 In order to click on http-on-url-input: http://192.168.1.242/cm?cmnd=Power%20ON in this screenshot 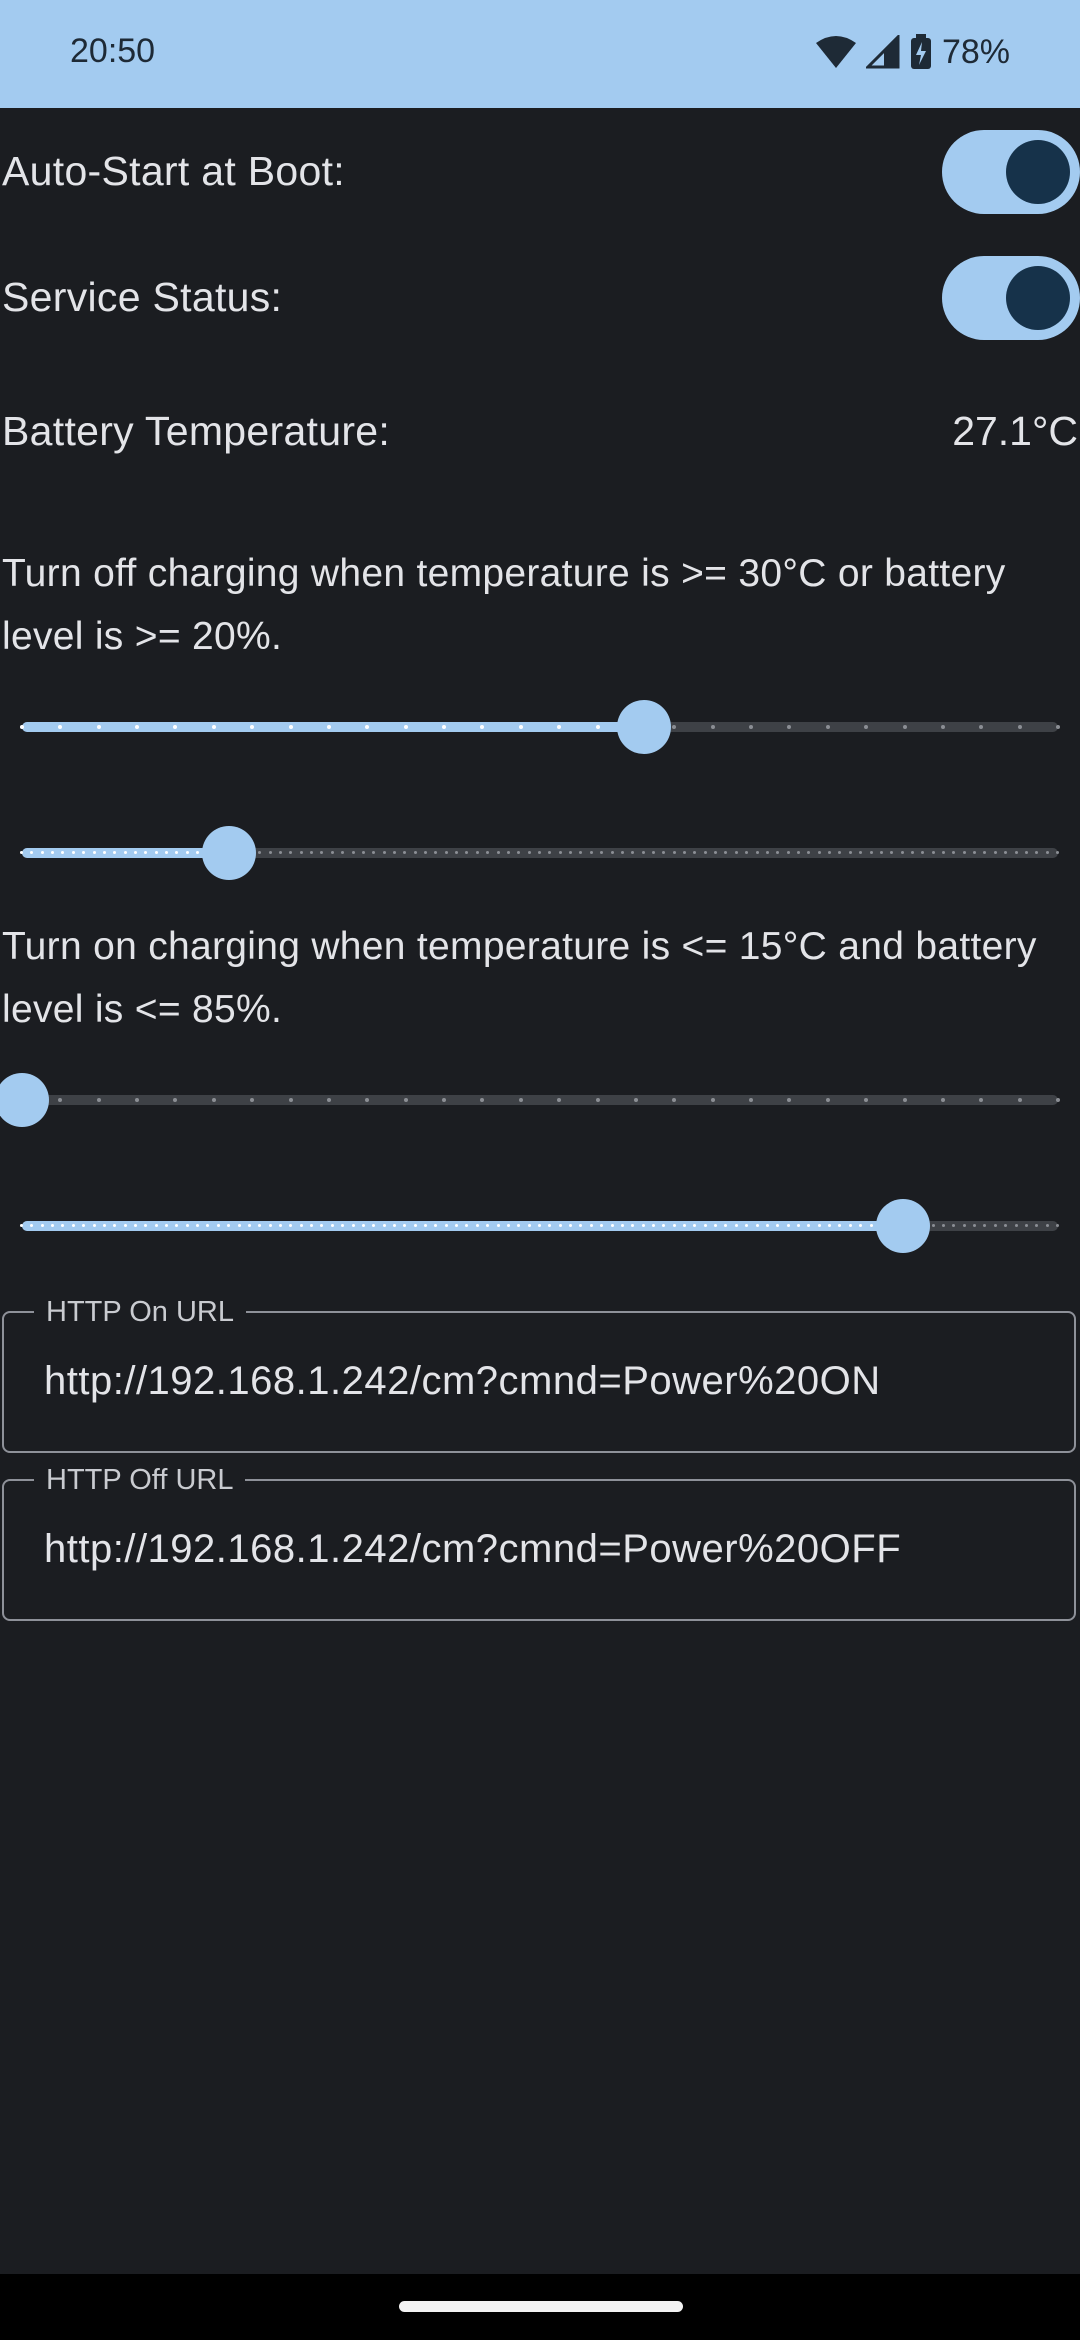, I will do `click(462, 1381)`.